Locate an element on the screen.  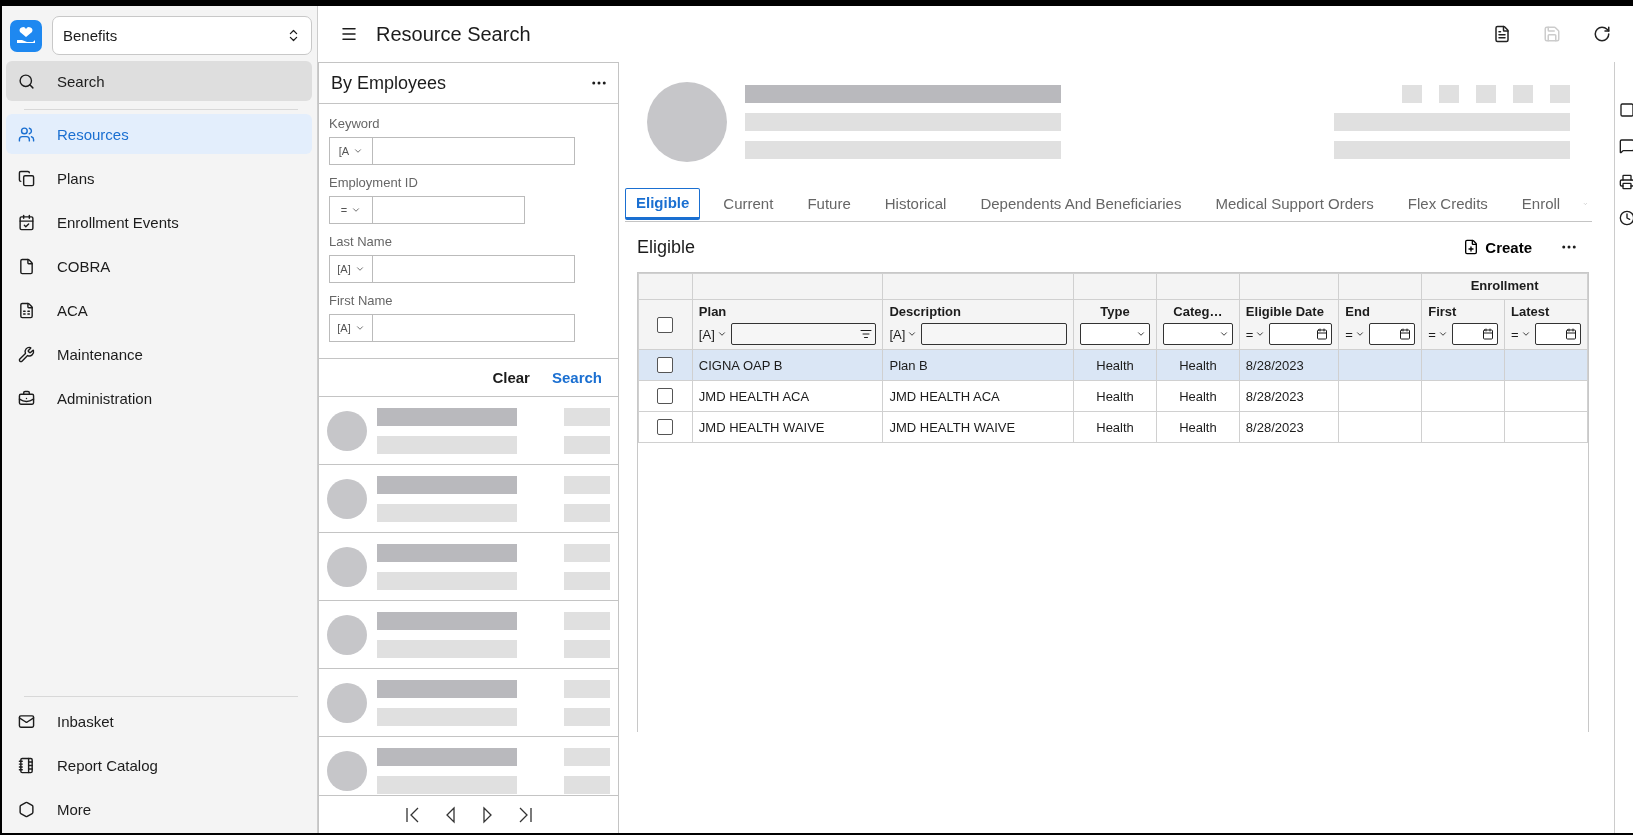
page-title: Resource Search is located at coordinates (454, 34).